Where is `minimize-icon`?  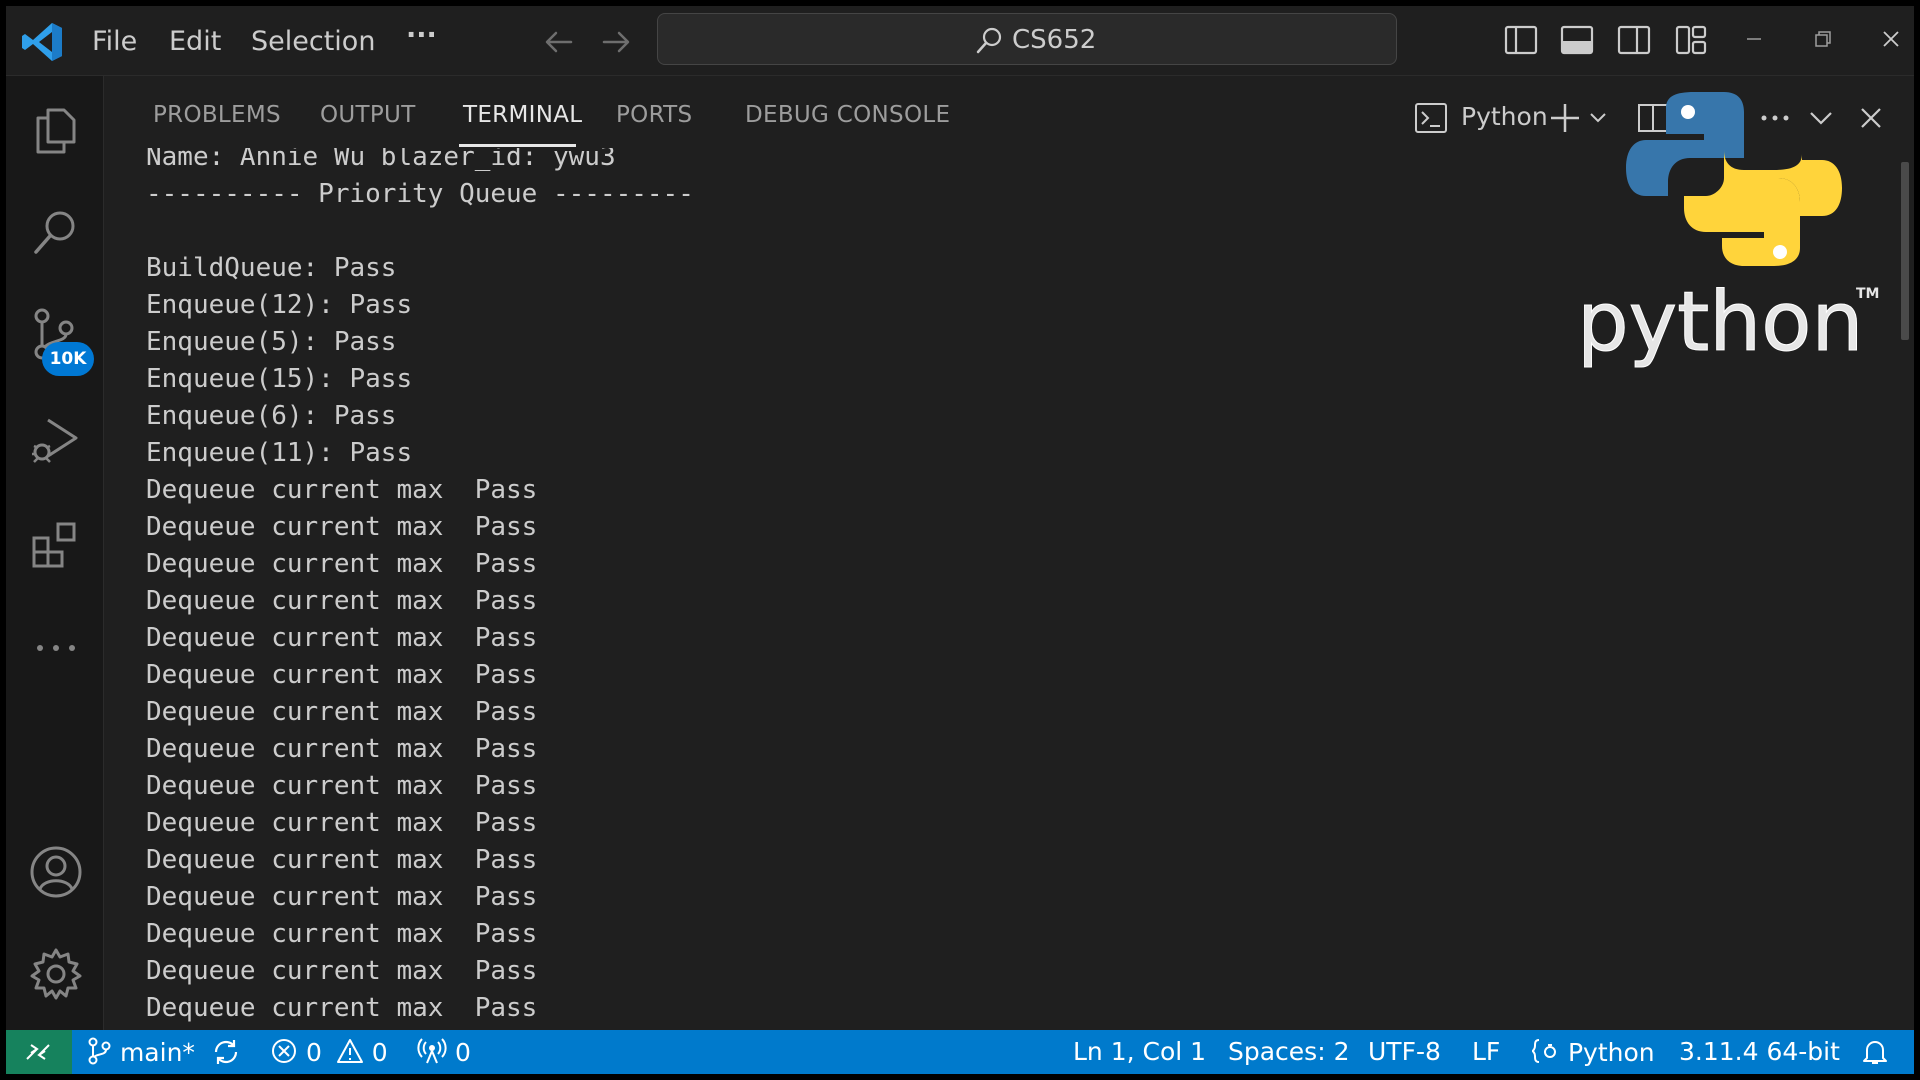
minimize-icon is located at coordinates (1754, 39).